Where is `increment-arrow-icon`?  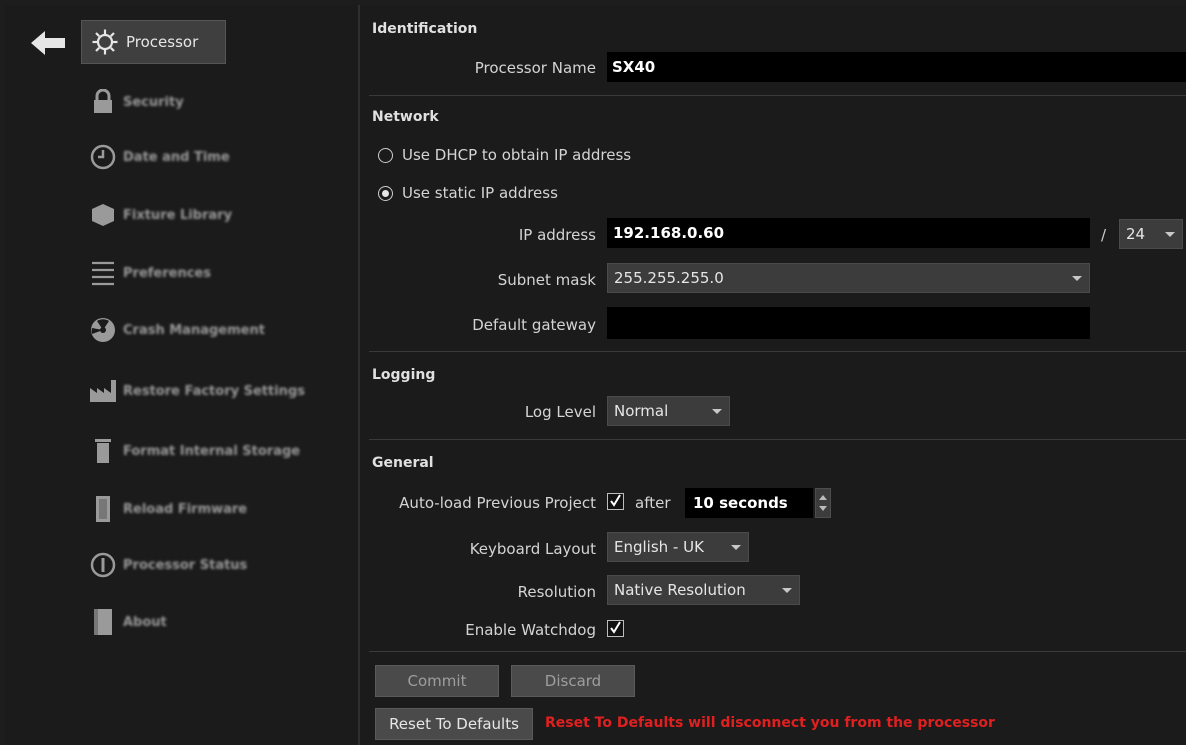
increment-arrow-icon is located at coordinates (823, 497).